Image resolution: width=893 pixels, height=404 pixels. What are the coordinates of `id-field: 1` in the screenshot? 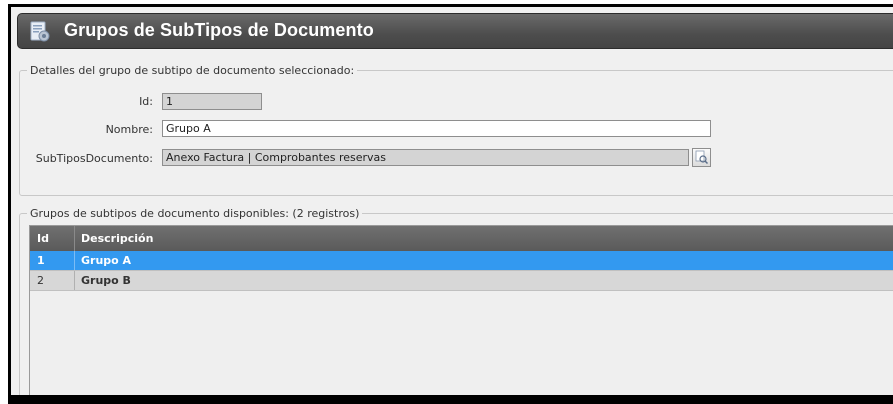 It's located at (212, 101).